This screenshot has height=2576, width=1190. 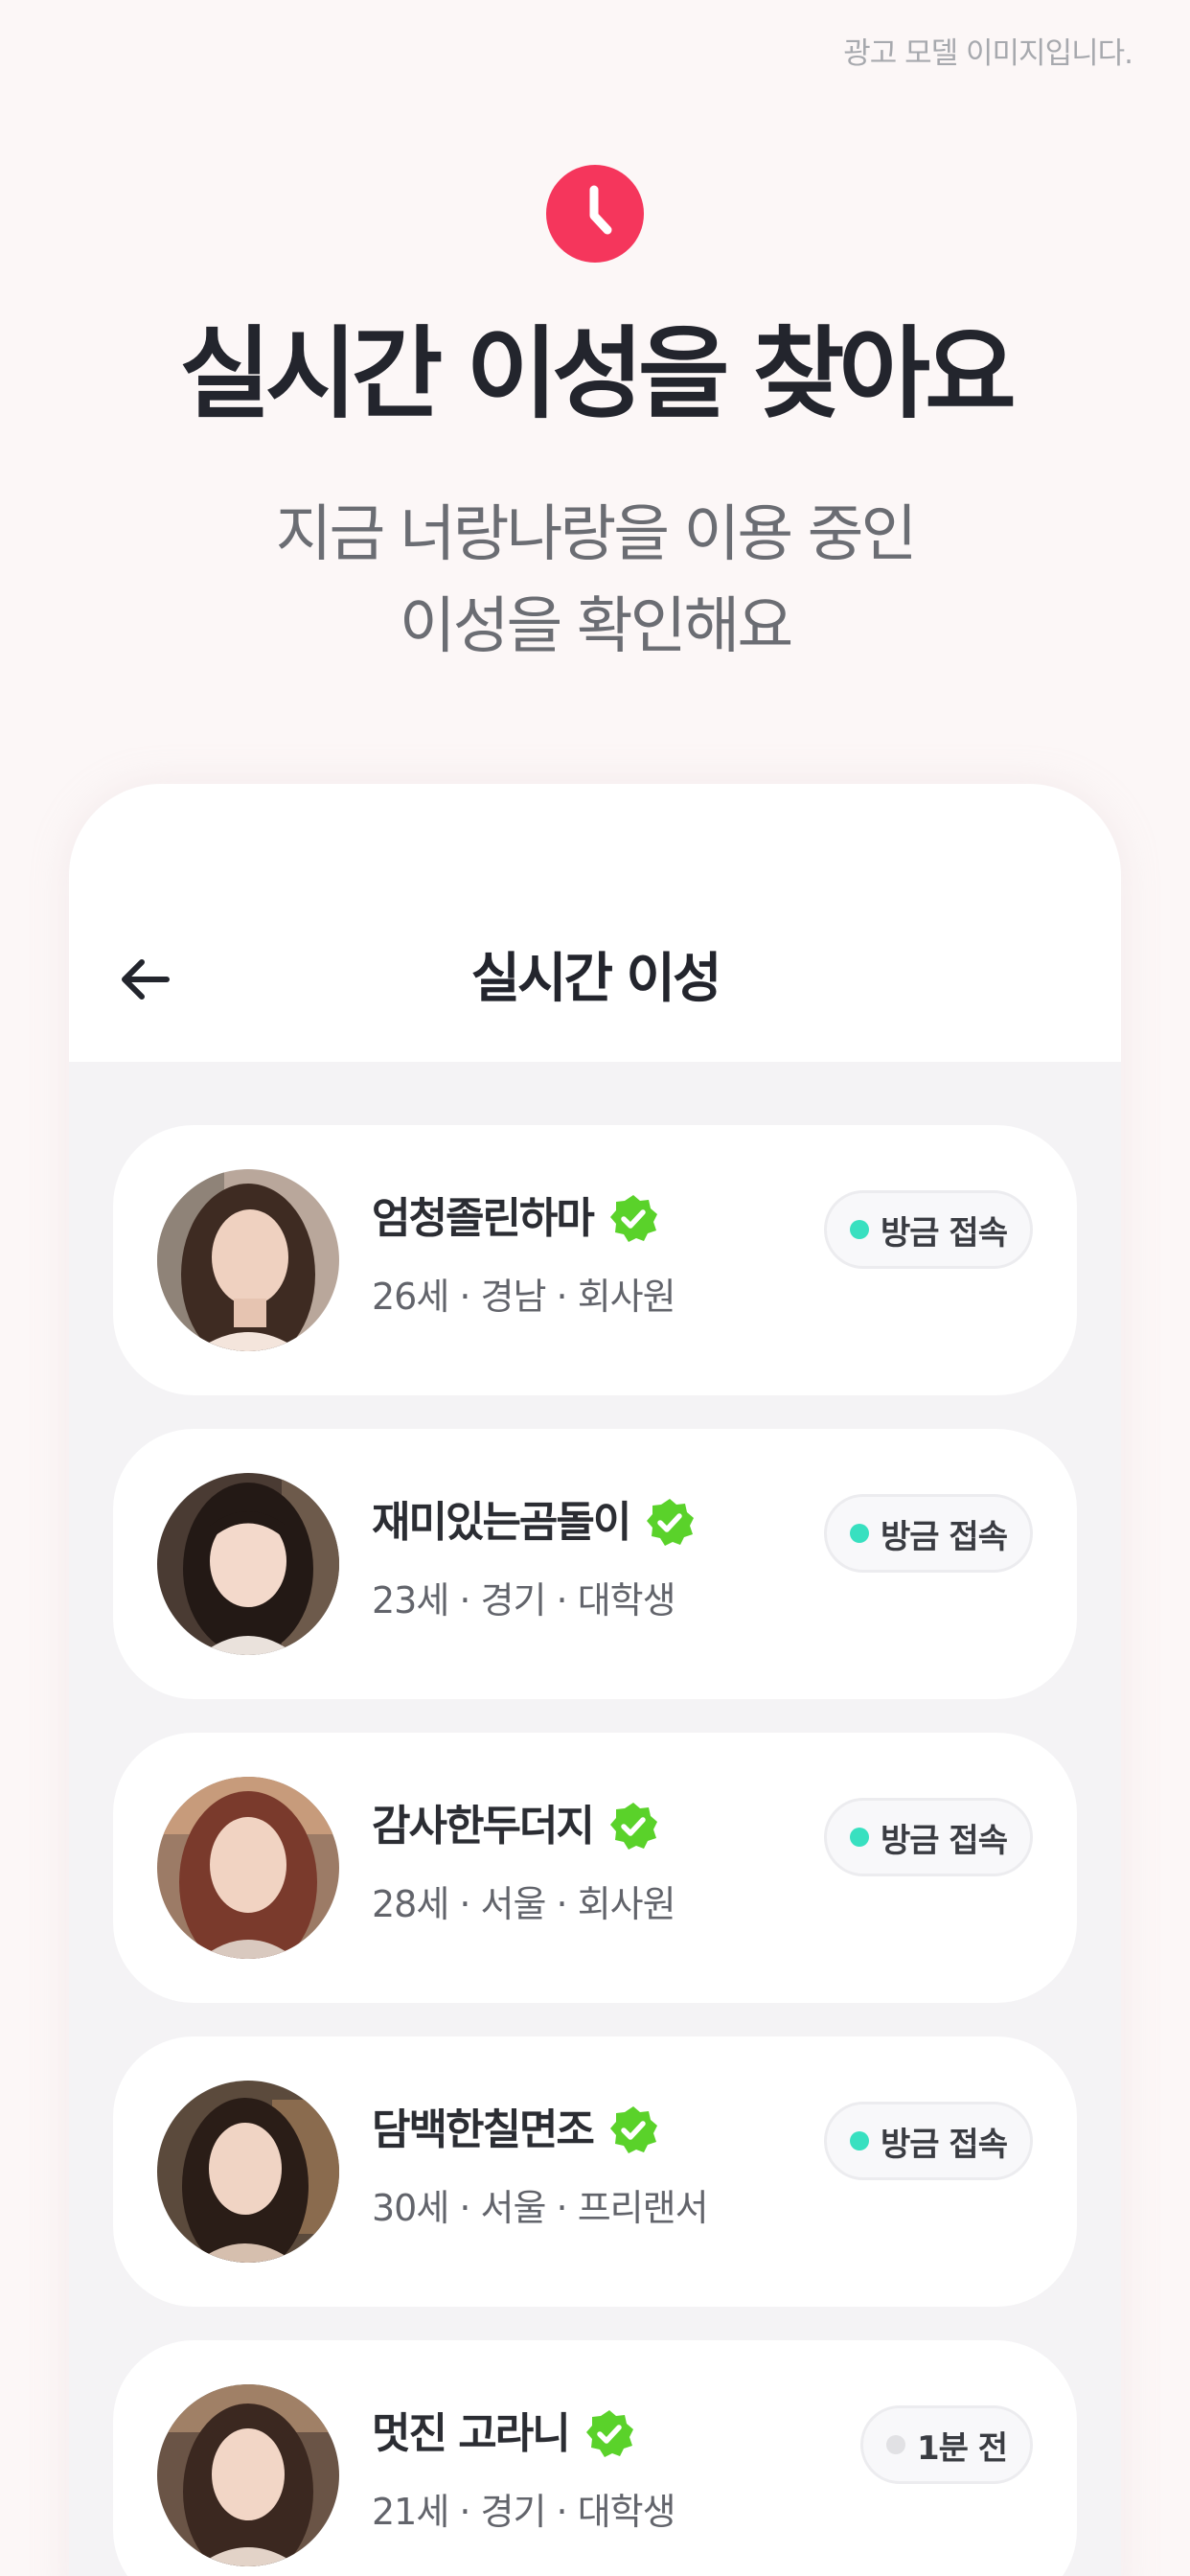 I want to click on status-badge: 1분 전, so click(x=946, y=2444).